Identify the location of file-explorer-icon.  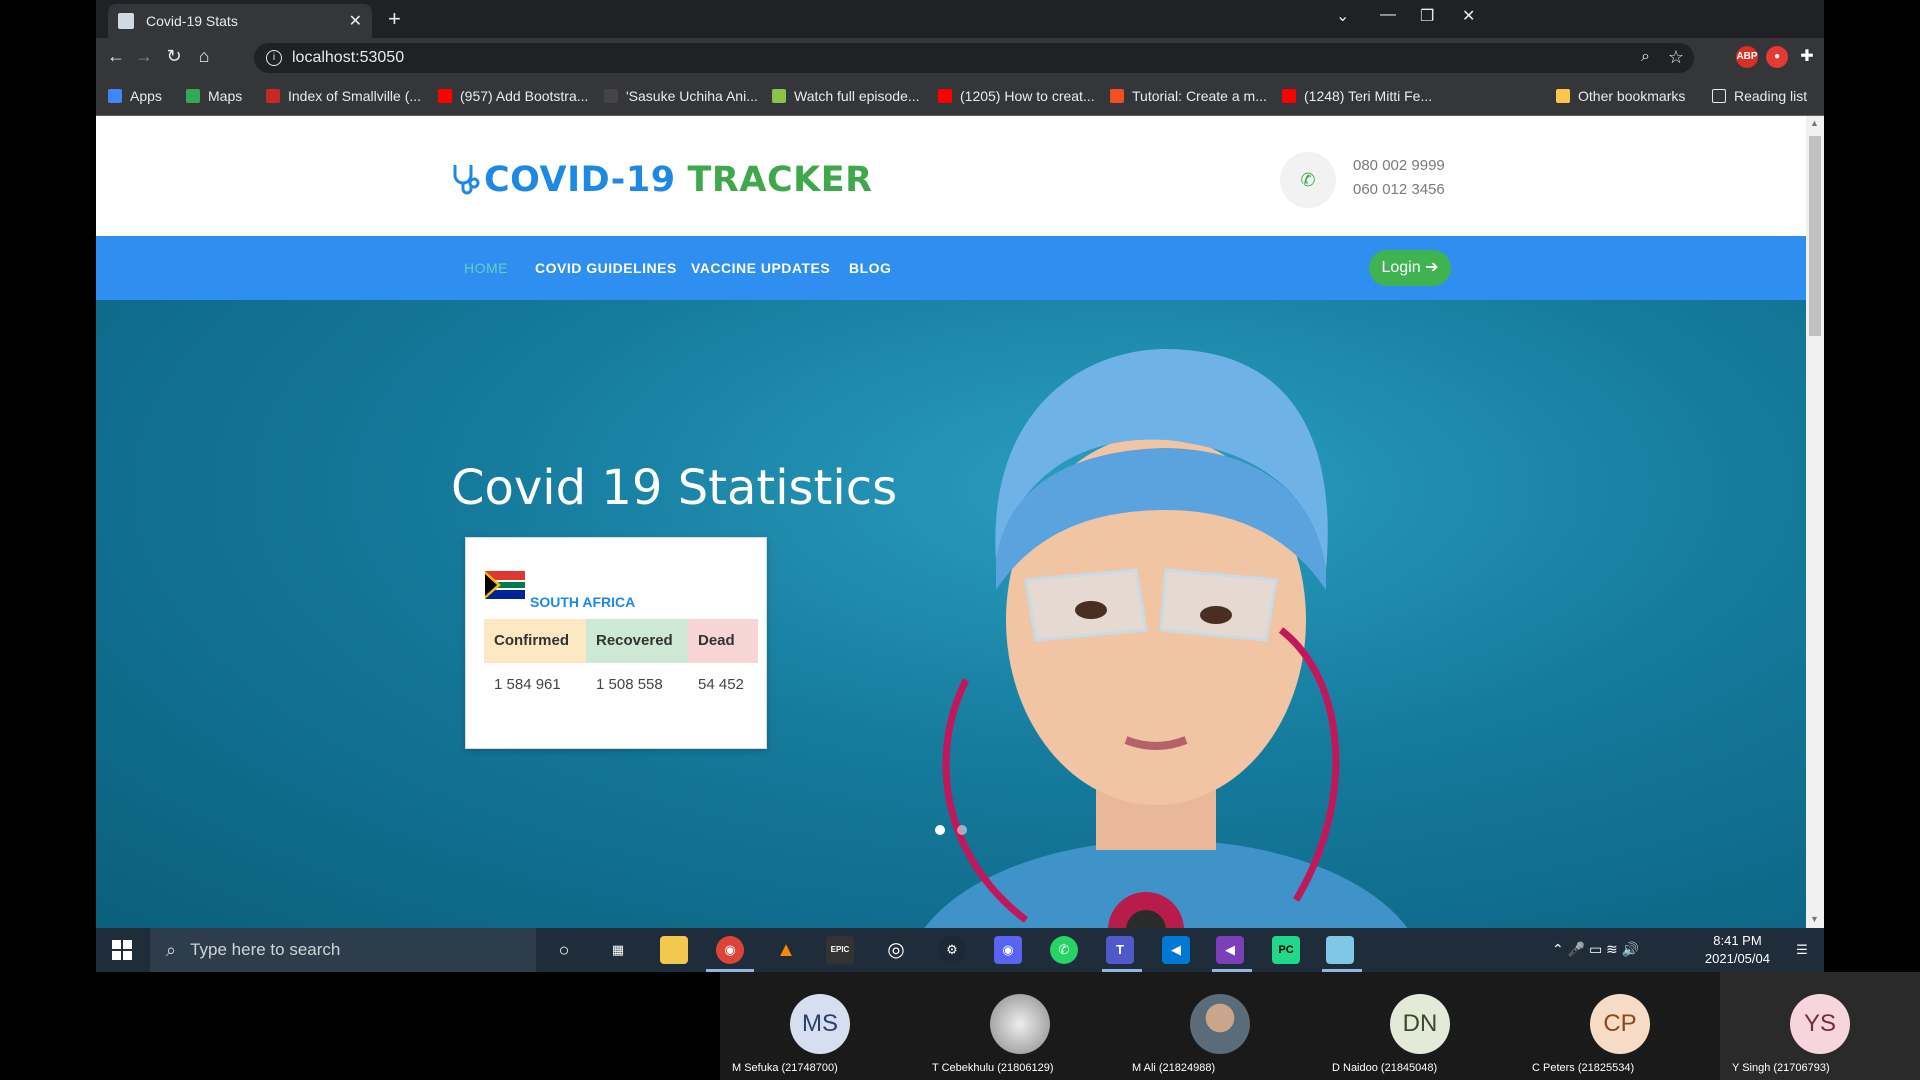
(674, 950).